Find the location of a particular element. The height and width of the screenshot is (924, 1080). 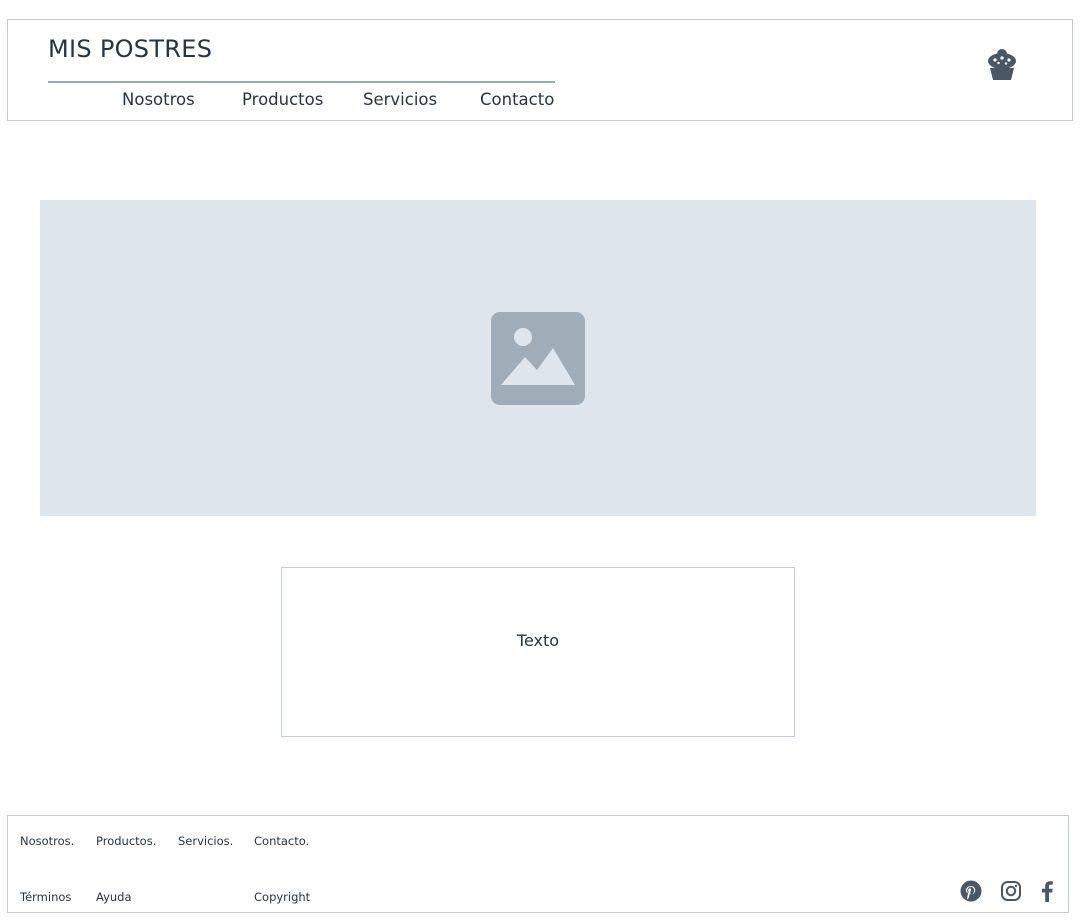

main-nav: Nosotros Productos Servicios Contacto is located at coordinates (308, 102).